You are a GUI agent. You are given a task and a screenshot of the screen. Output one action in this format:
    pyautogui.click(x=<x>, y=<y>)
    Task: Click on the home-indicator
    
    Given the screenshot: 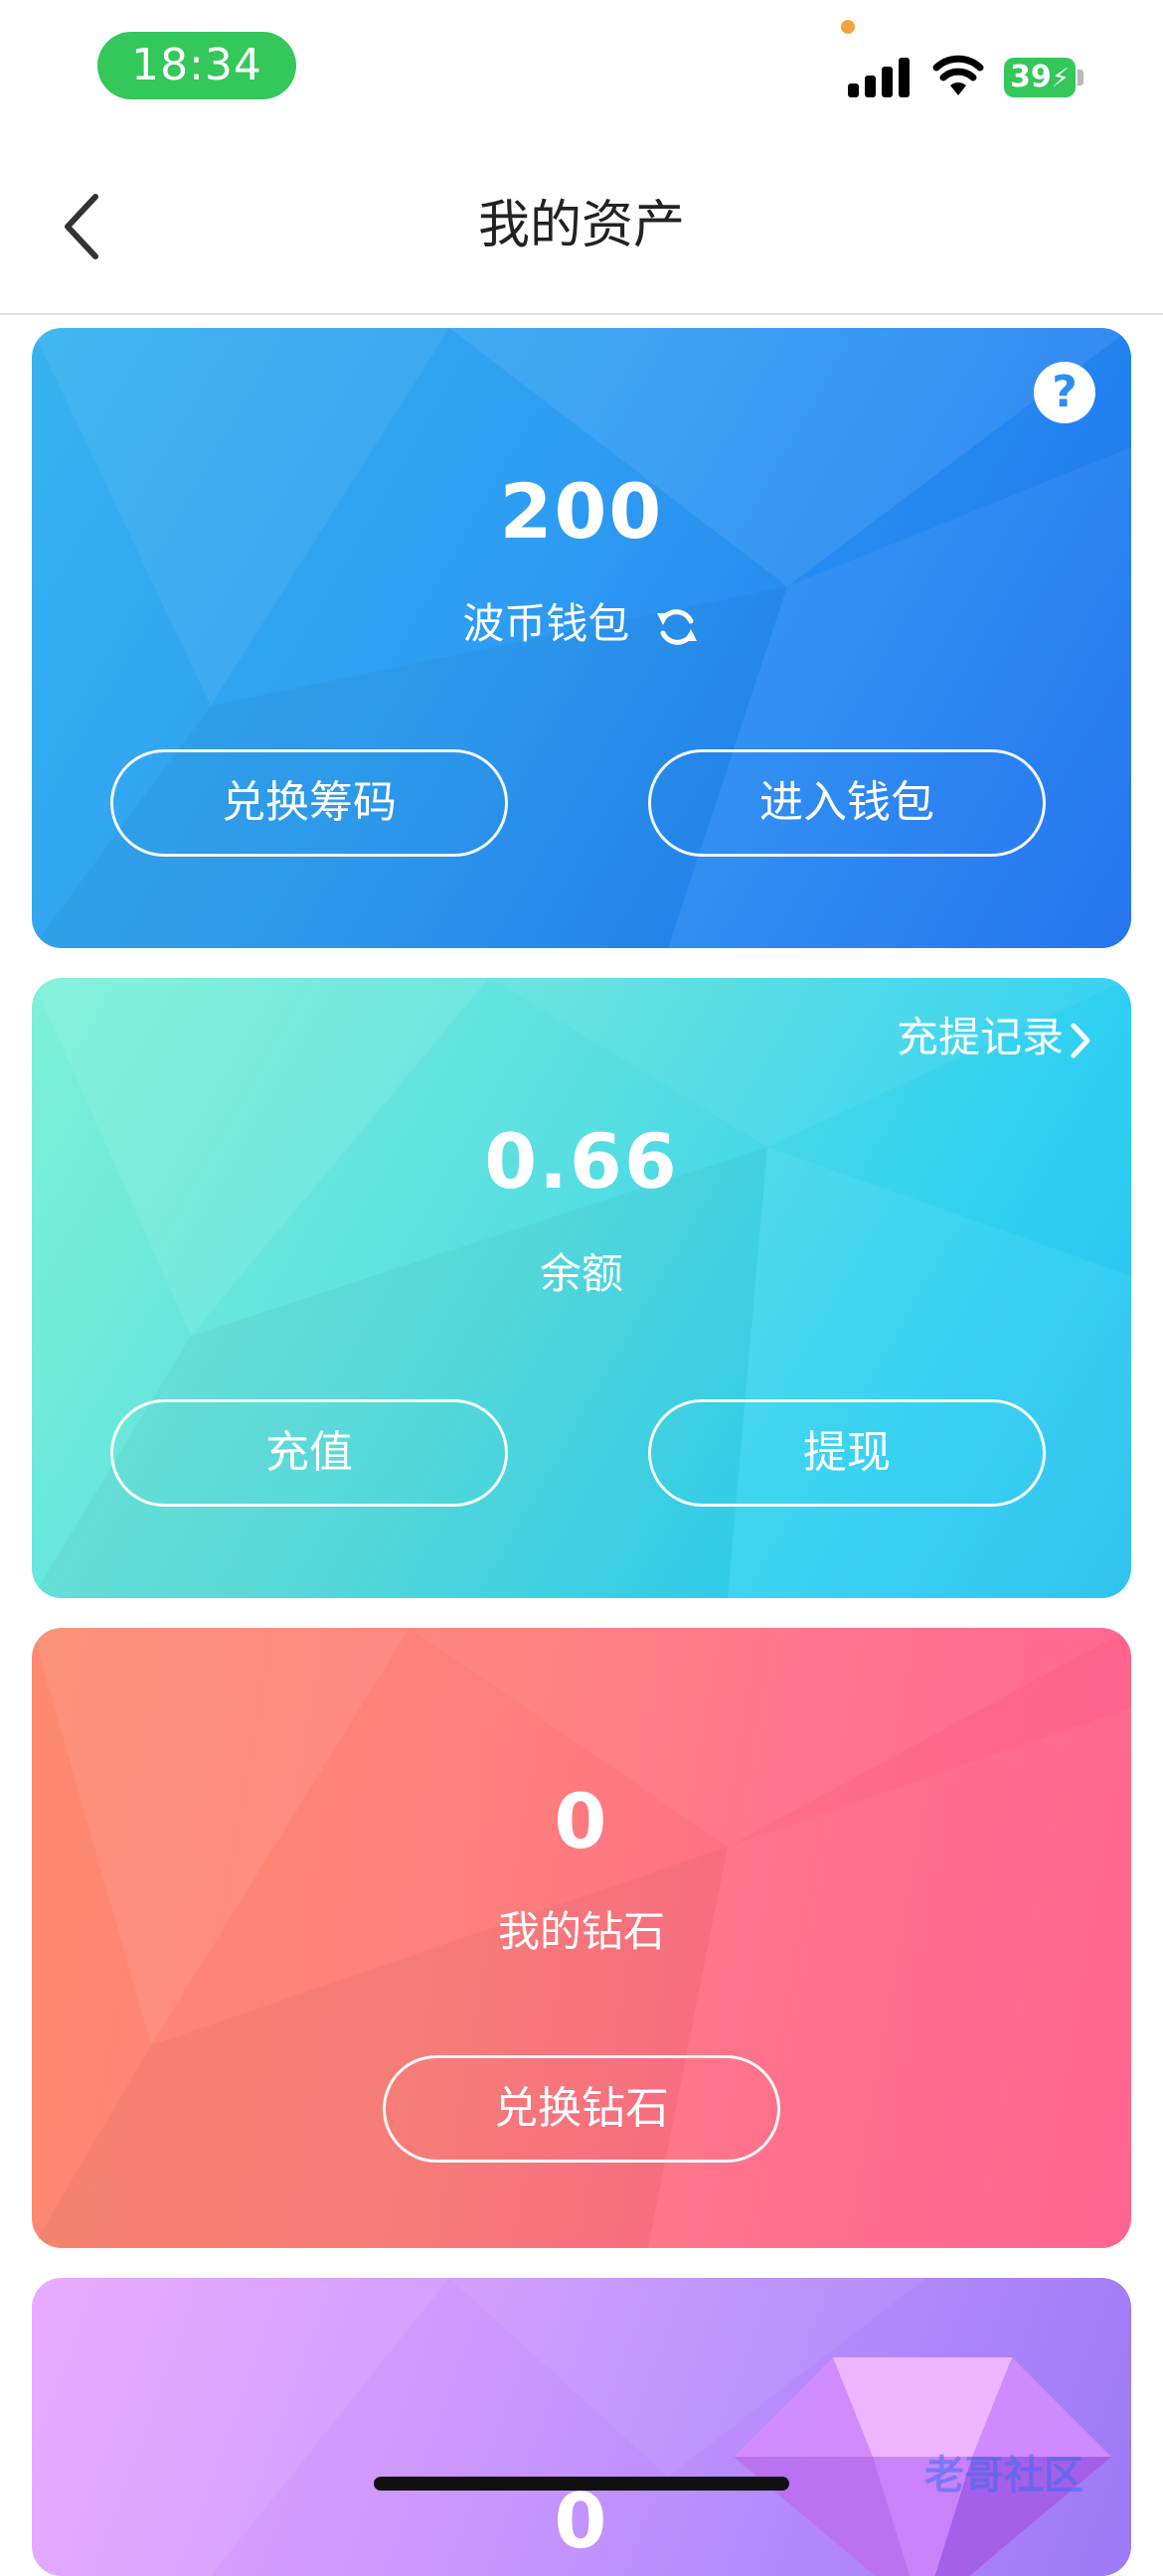 What is the action you would take?
    pyautogui.click(x=581, y=2484)
    